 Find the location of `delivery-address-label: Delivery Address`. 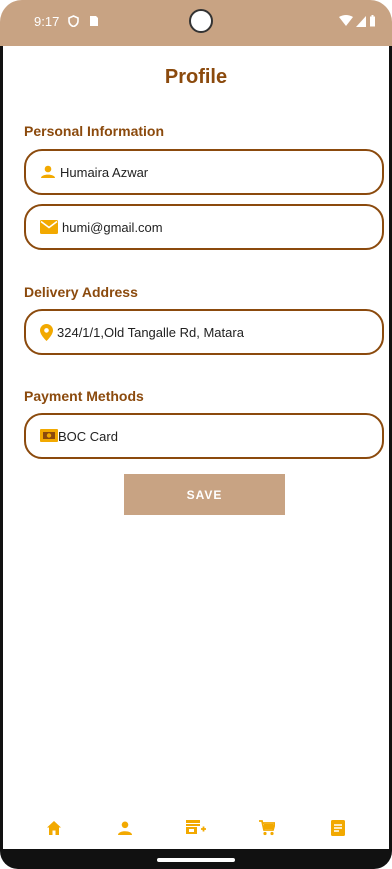

delivery-address-label: Delivery Address is located at coordinates (81, 292).